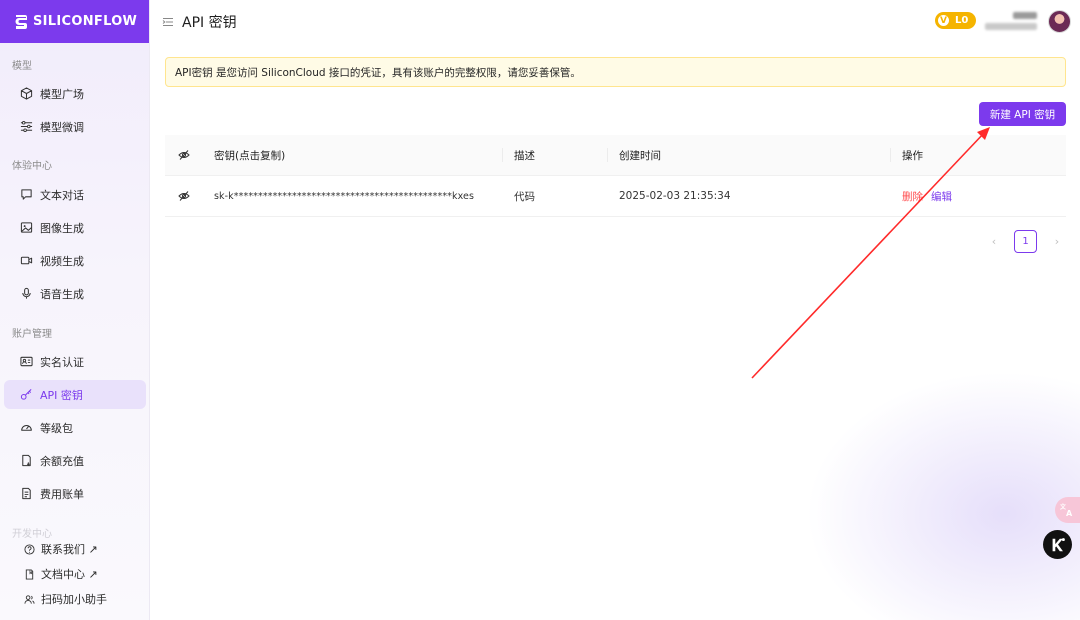 The width and height of the screenshot is (1080, 620). I want to click on annotation-arrow, so click(870, 253).